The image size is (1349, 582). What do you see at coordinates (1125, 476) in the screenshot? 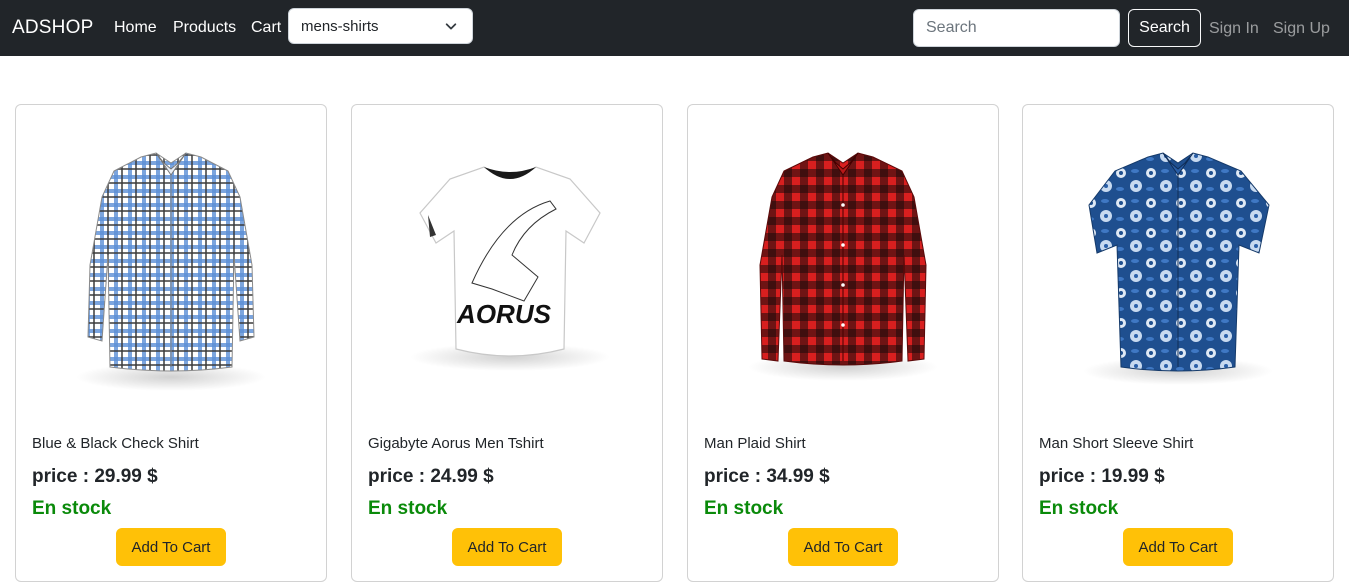
I see `price-value: 19.99` at bounding box center [1125, 476].